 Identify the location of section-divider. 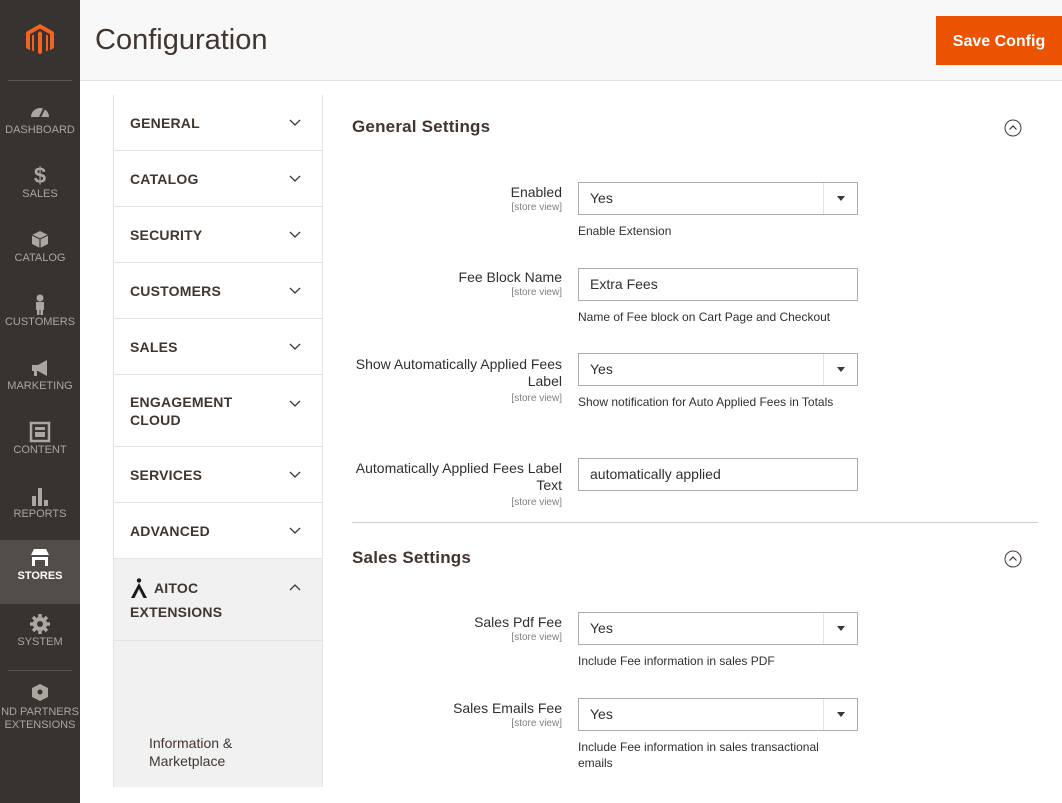
(695, 522).